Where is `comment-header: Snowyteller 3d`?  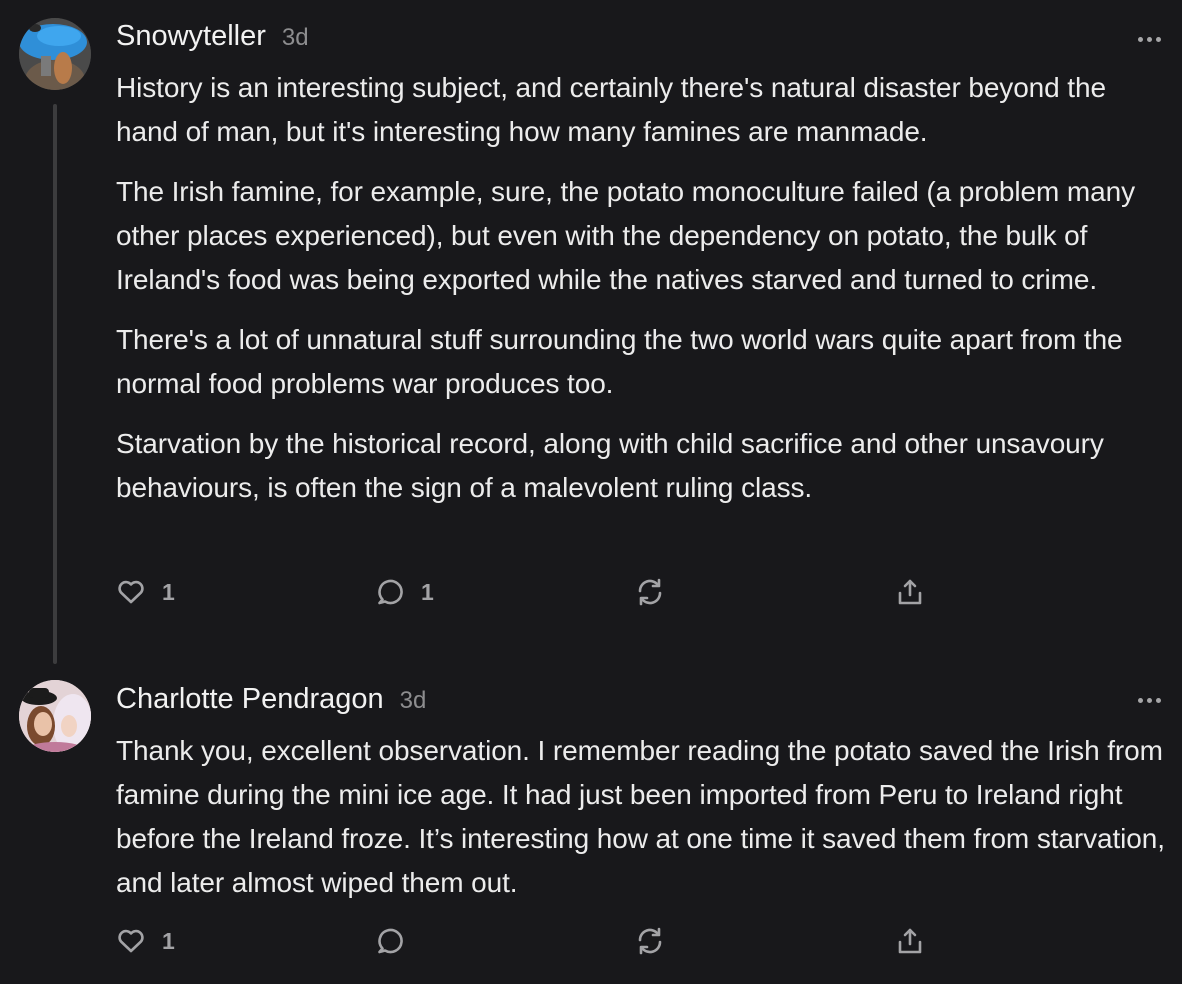
comment-header: Snowyteller 3d is located at coordinates (212, 36).